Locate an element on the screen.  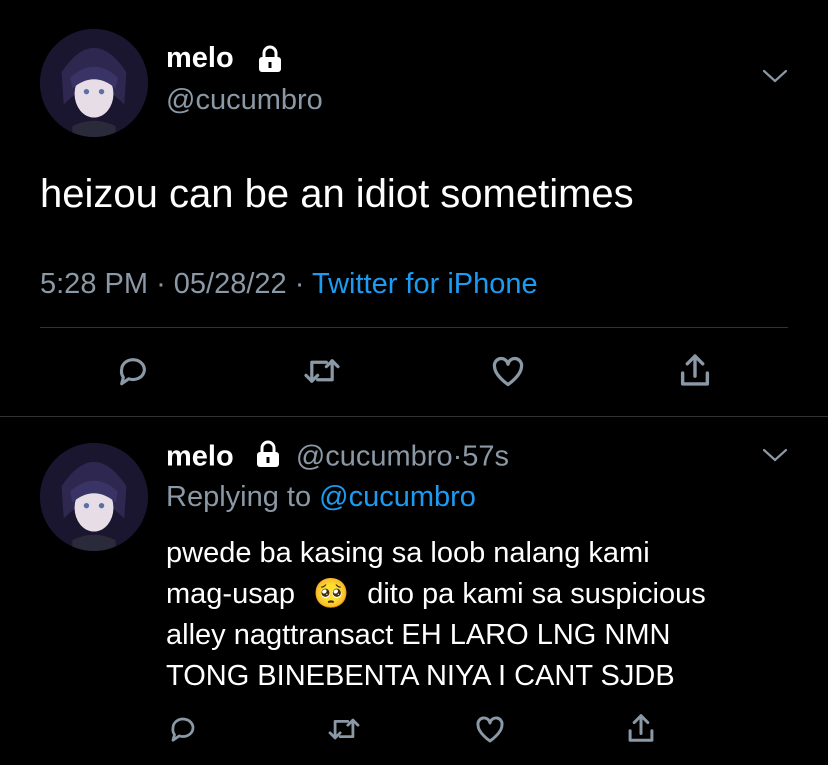
reply-text-segment: dito pa kami sa suspicious is located at coordinates (536, 594).